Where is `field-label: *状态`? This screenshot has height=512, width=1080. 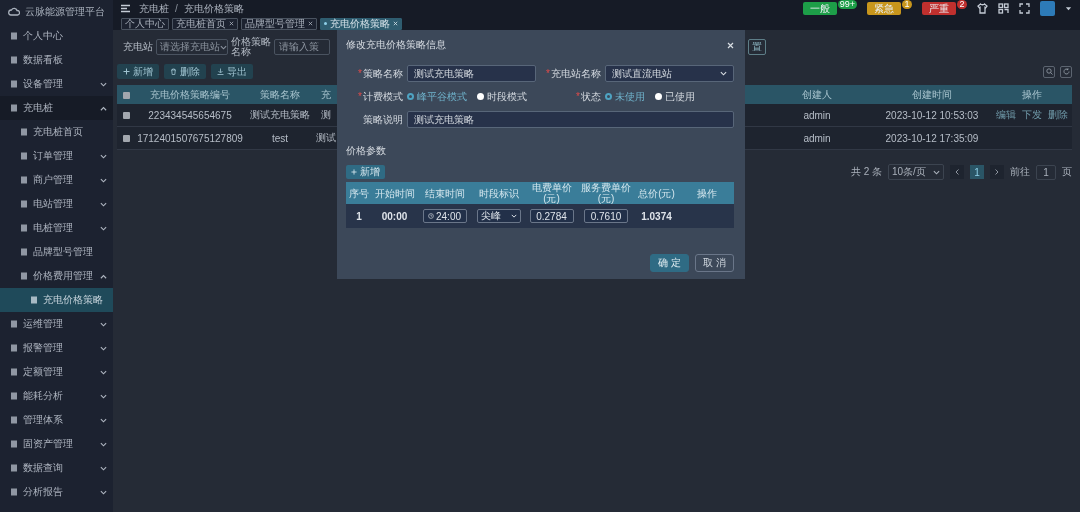
field-label: *状态 is located at coordinates (588, 96).